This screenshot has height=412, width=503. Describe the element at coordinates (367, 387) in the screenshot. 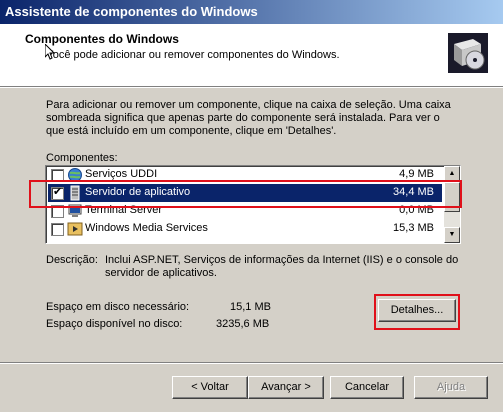

I see `cancel-button: Cancelar` at that location.